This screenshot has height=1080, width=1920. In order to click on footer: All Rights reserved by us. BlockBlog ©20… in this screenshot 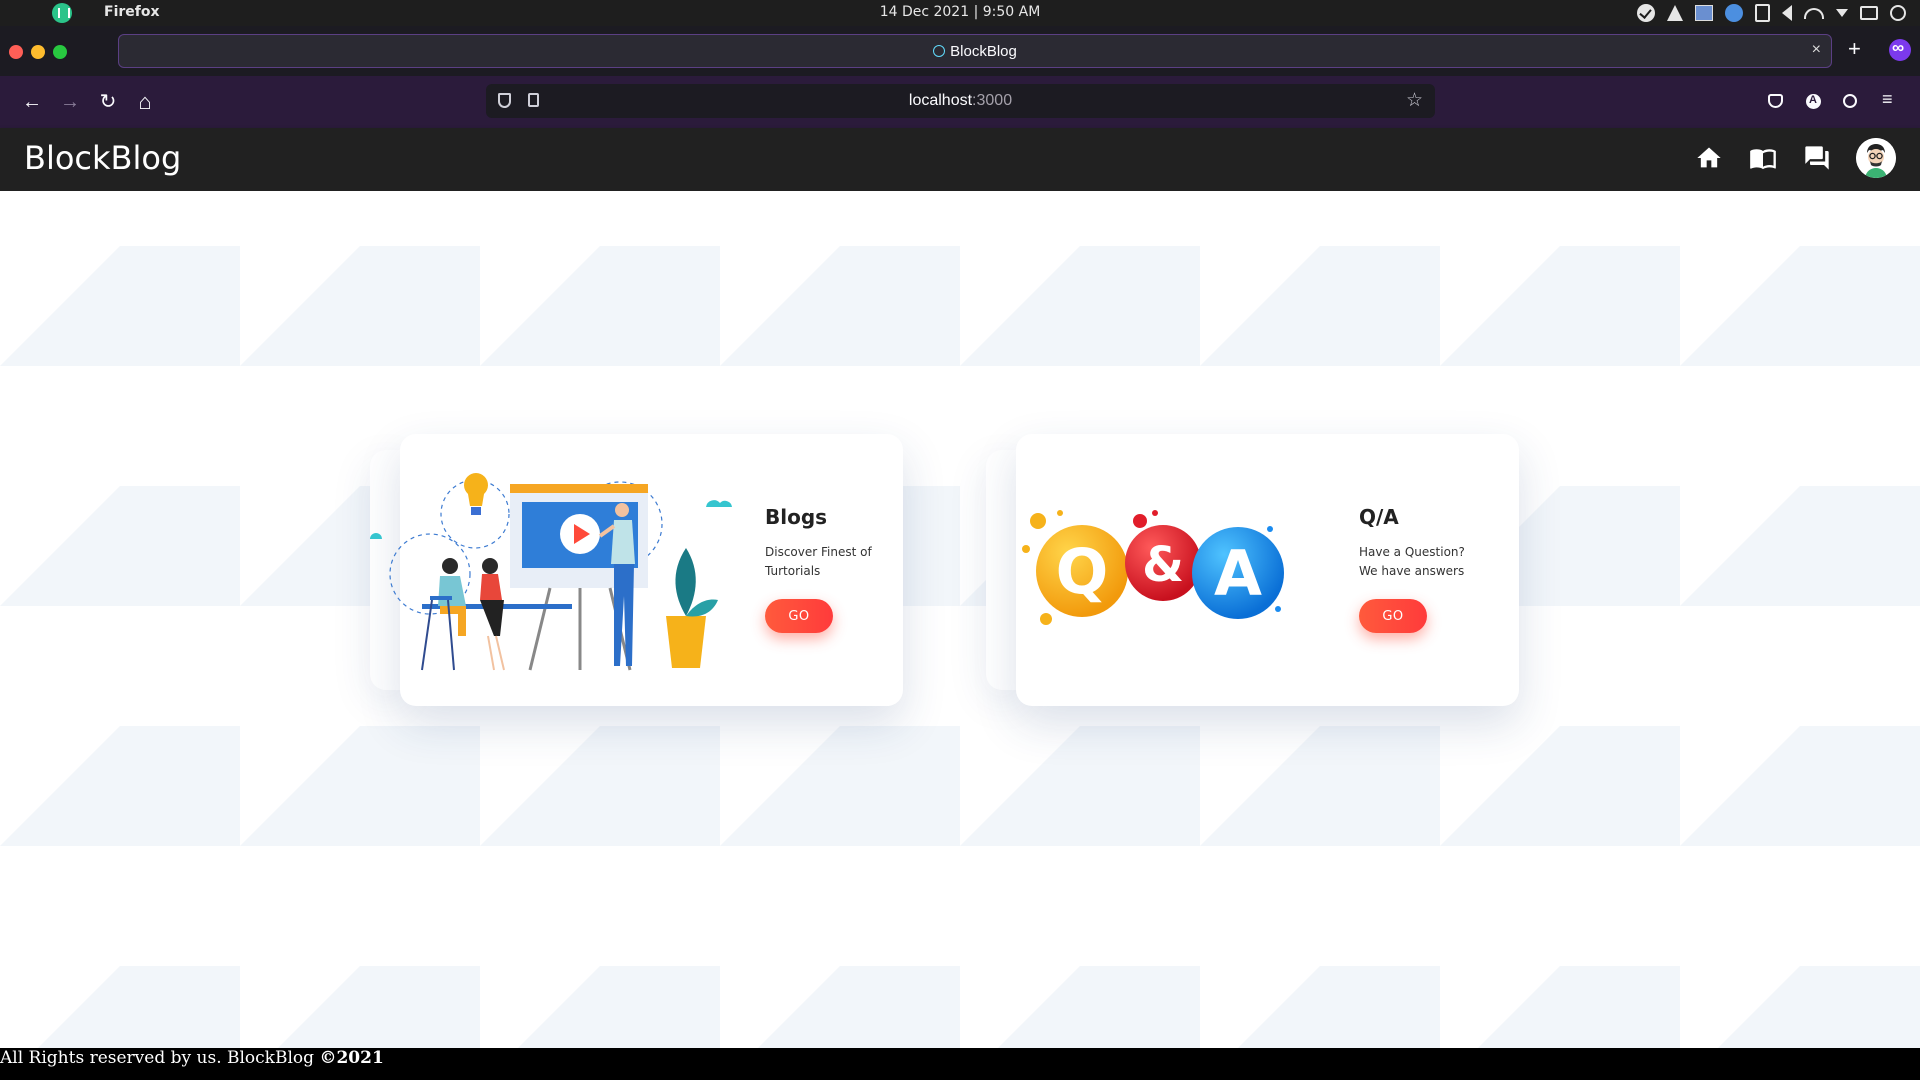, I will do `click(960, 1064)`.